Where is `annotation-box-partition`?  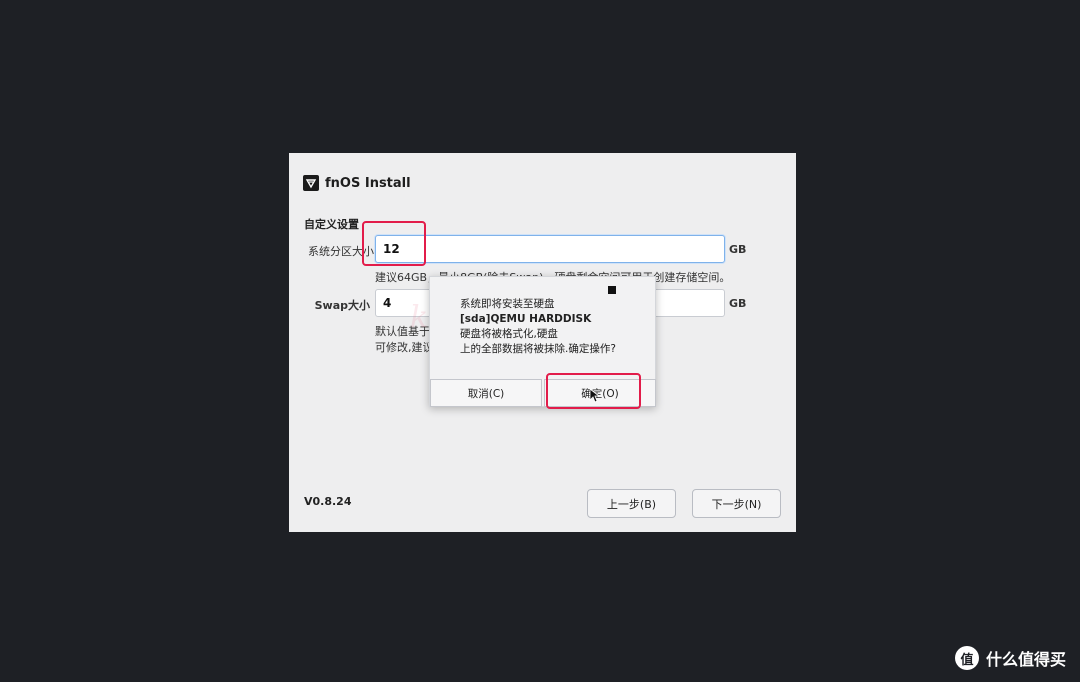 annotation-box-partition is located at coordinates (394, 243).